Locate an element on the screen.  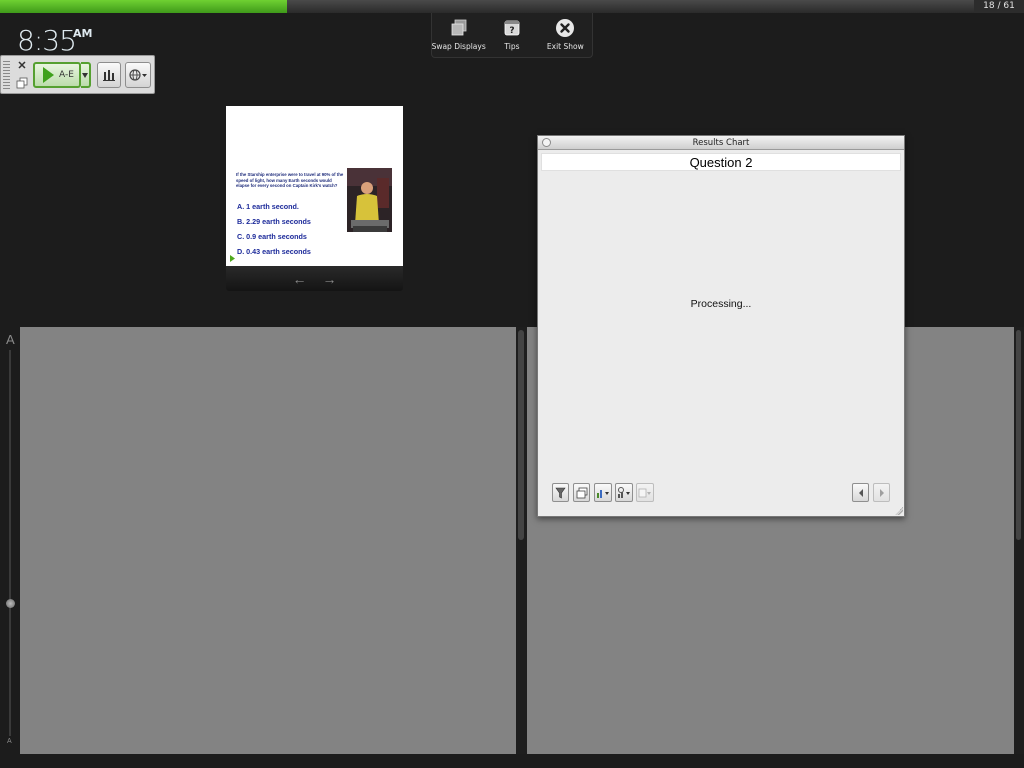
tips-icon-glyph: ? is located at coordinates (511, 31).